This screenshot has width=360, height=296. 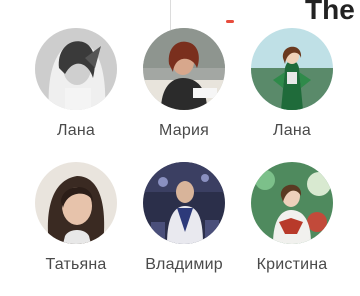 What do you see at coordinates (292, 265) in the screenshot?
I see `friend-name: Кристина` at bounding box center [292, 265].